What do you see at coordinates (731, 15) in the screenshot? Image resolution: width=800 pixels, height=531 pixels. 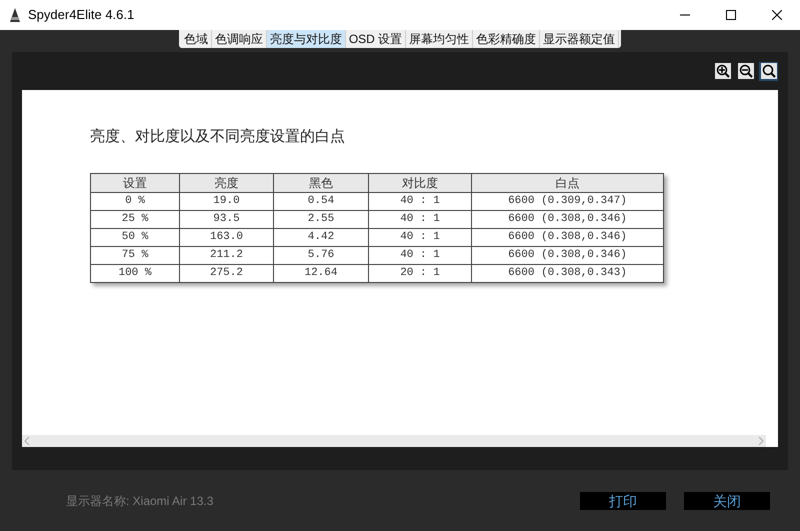 I see `maximize-icon` at bounding box center [731, 15].